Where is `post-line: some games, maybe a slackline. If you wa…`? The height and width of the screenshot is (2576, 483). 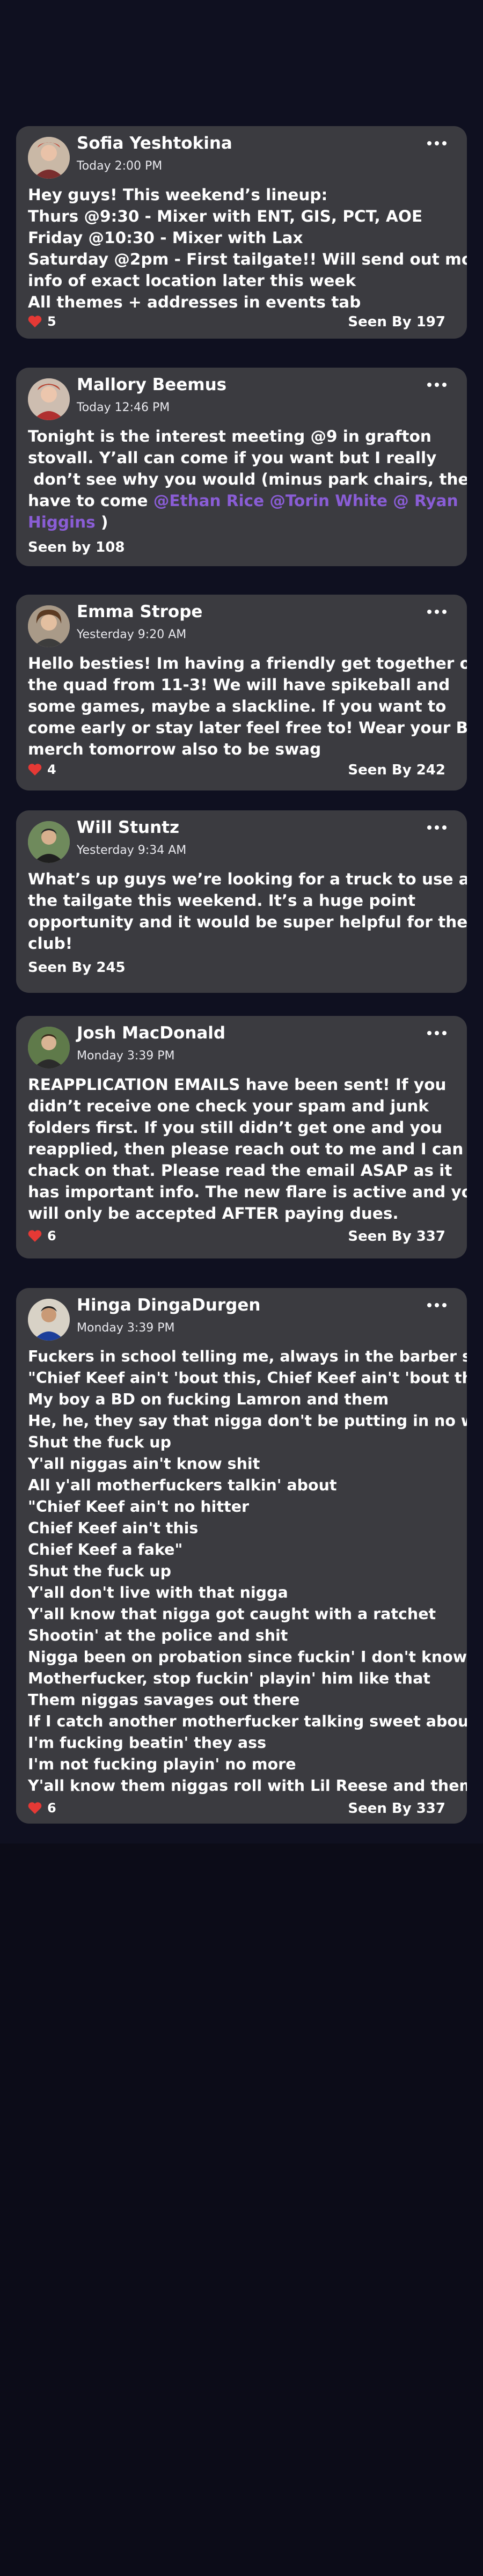
post-line: some games, maybe a slackline. If you wa… is located at coordinates (237, 706).